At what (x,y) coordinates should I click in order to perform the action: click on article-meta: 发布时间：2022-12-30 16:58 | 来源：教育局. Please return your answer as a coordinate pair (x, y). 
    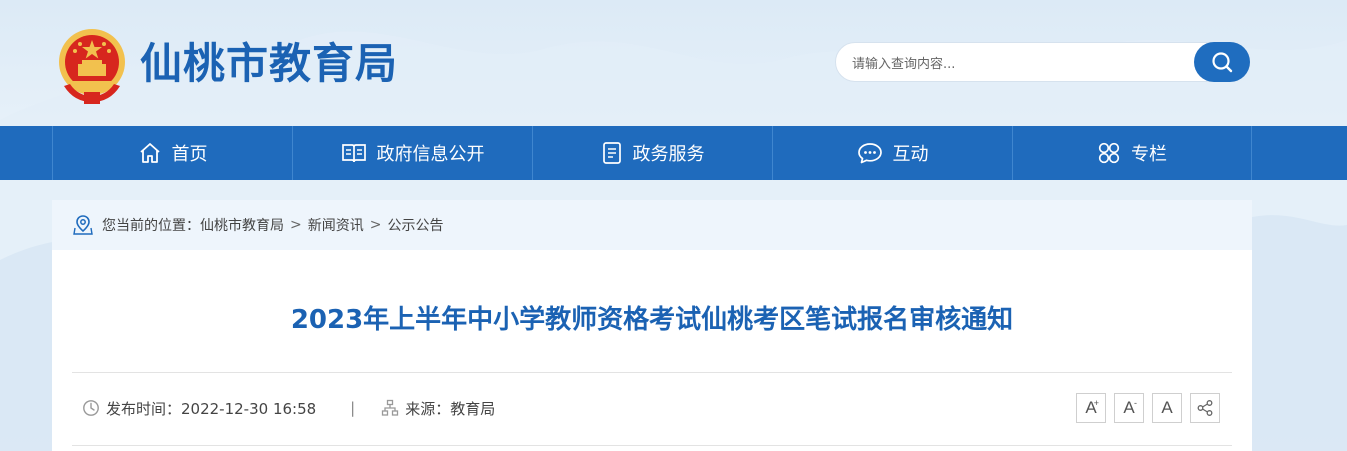
    Looking at the image, I should click on (288, 408).